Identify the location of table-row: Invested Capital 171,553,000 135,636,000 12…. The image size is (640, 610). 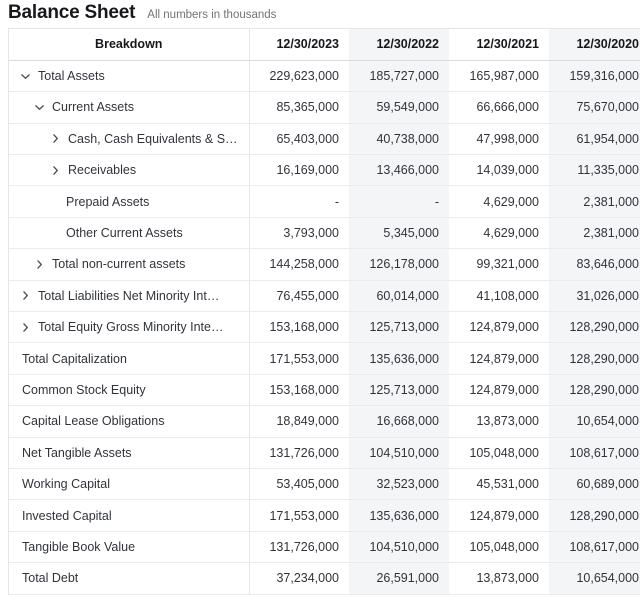
(324, 515).